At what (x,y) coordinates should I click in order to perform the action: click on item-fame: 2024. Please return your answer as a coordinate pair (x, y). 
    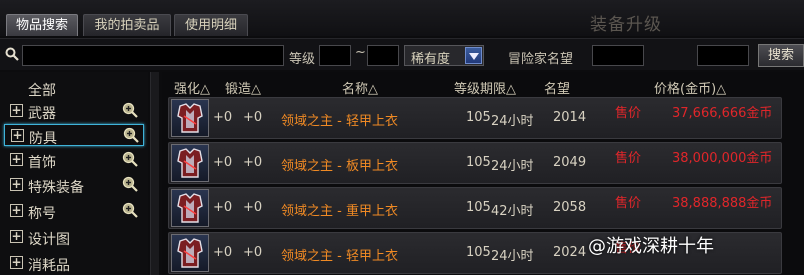
    Looking at the image, I should click on (570, 252).